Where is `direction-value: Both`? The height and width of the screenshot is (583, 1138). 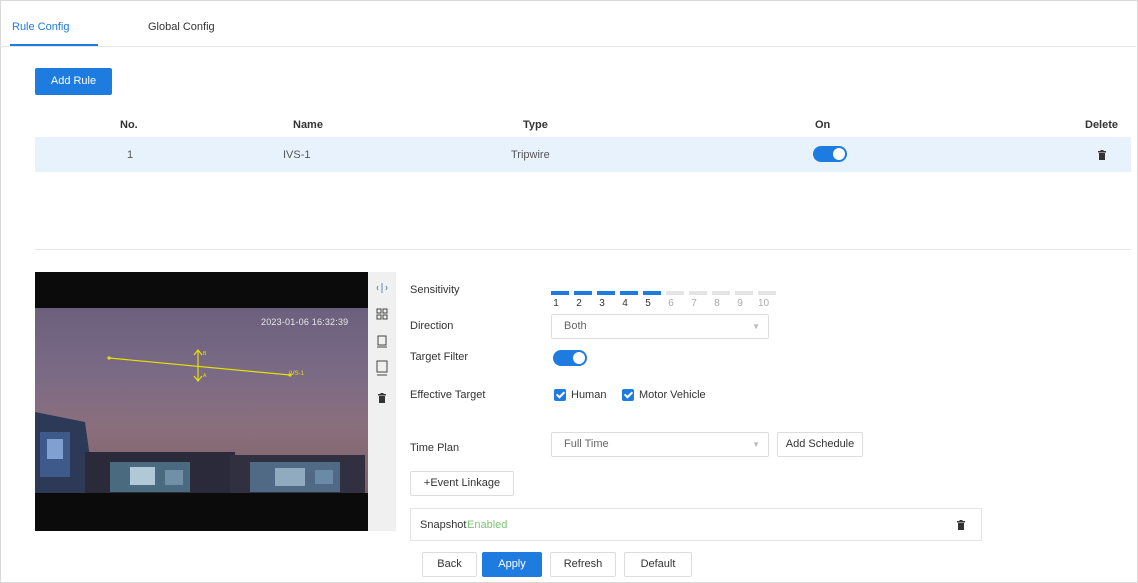 direction-value: Both is located at coordinates (575, 326).